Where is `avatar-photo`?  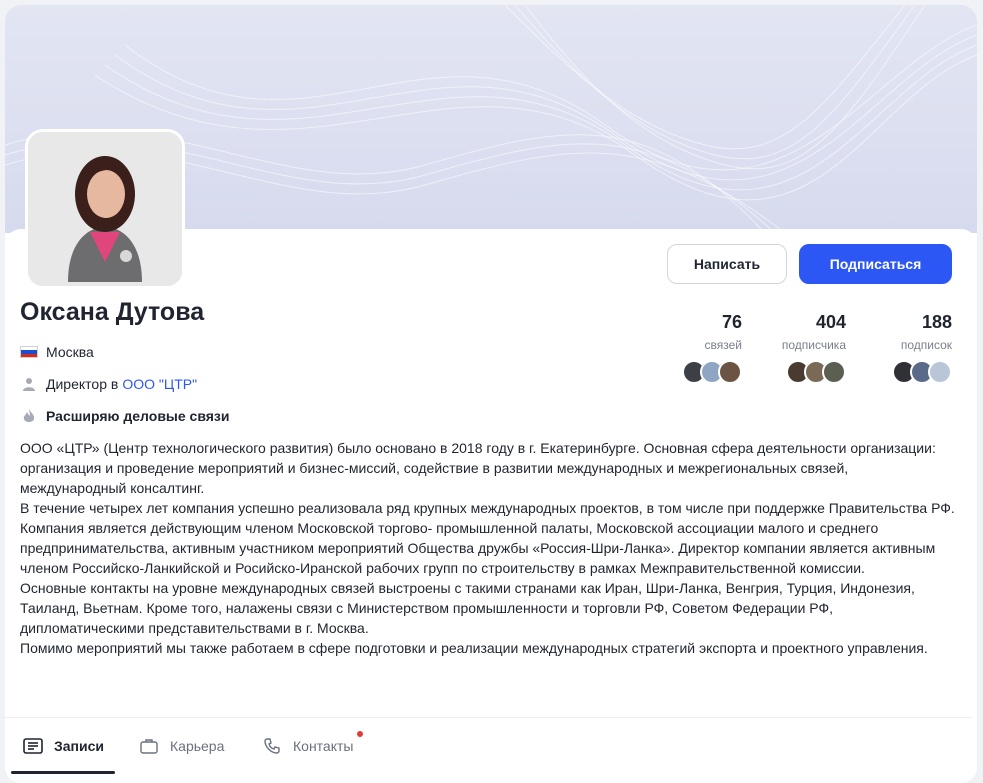 avatar-photo is located at coordinates (105, 209).